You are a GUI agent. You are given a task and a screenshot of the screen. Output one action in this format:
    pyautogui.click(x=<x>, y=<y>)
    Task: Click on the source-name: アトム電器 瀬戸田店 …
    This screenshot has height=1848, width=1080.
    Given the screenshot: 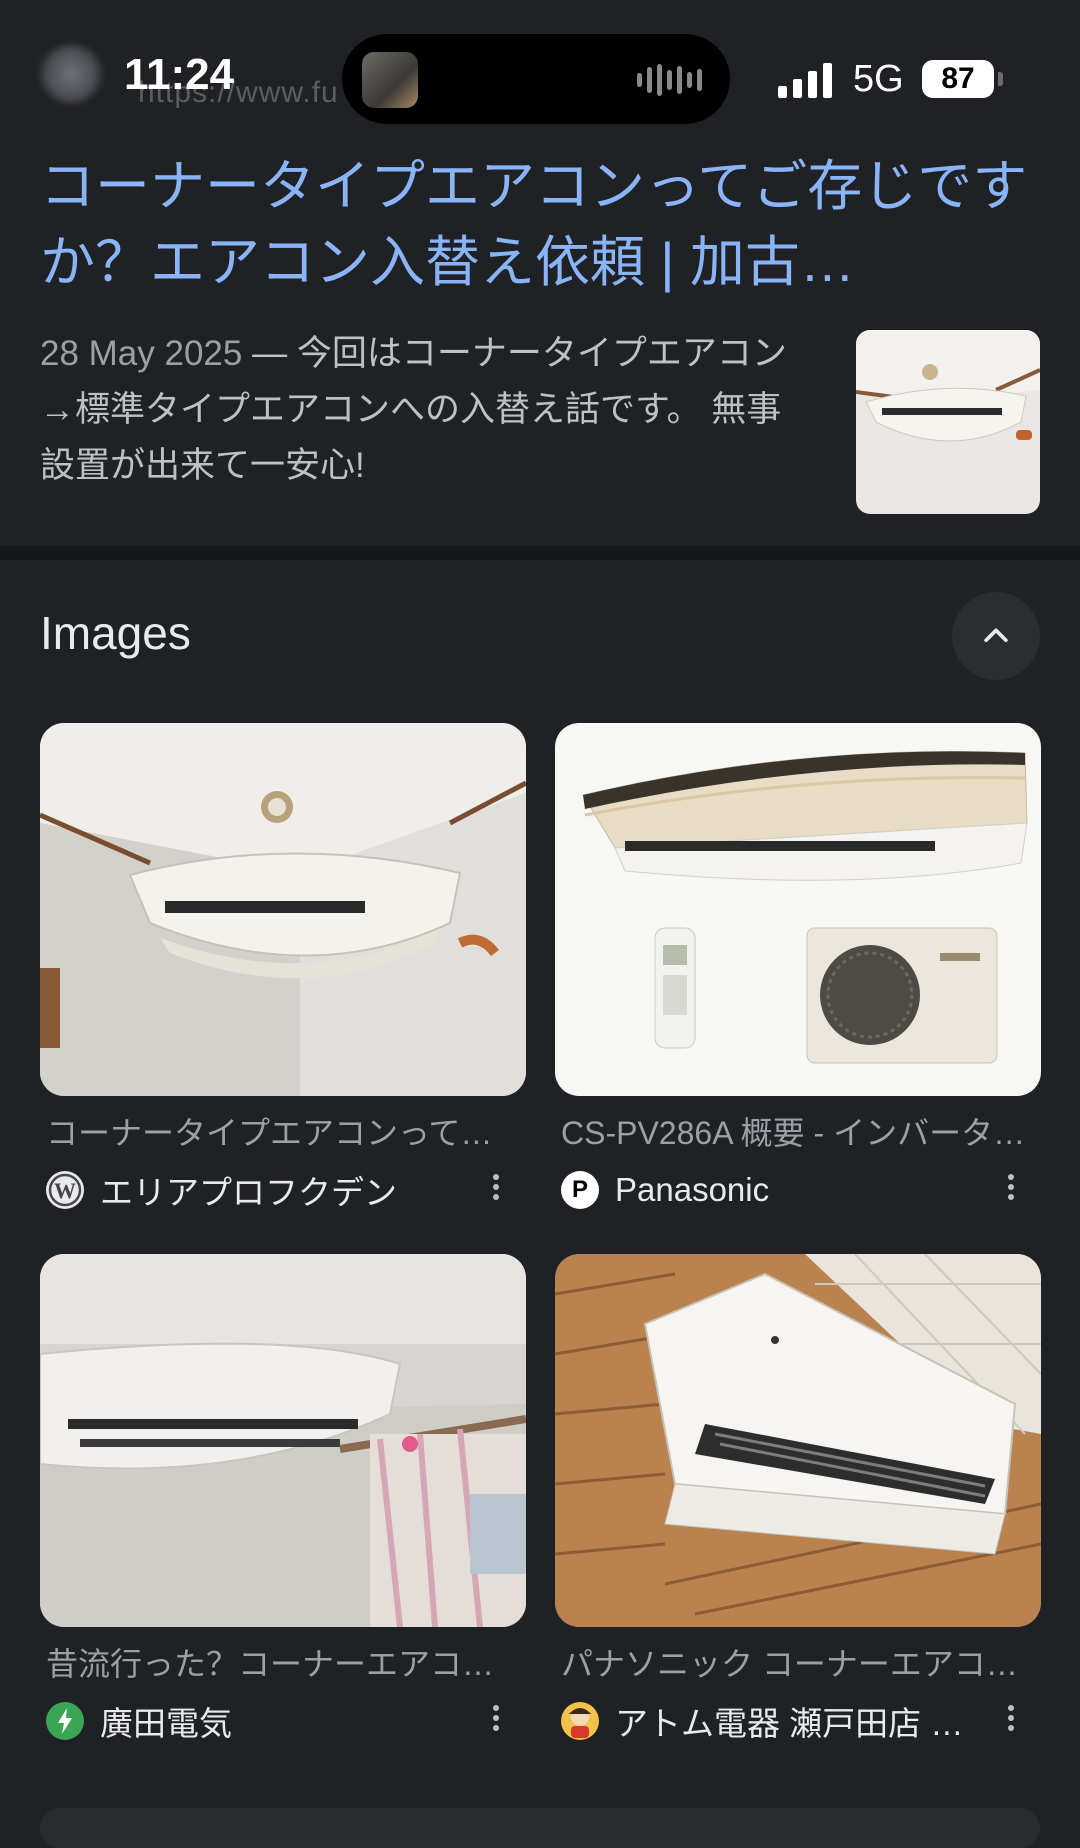 What is the action you would take?
    pyautogui.click(x=789, y=1723)
    